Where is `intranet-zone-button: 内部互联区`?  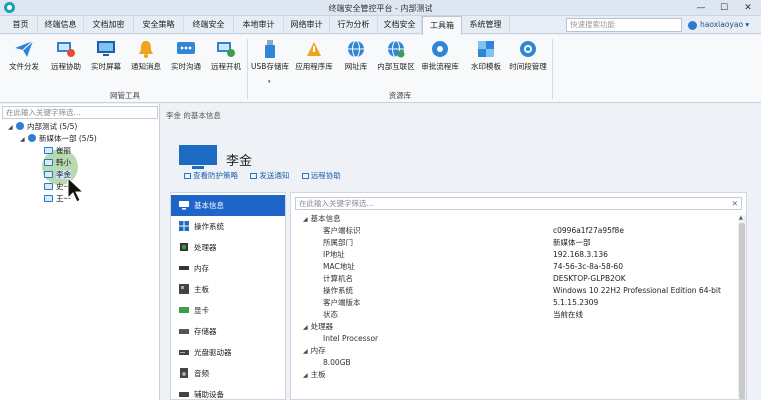
intranet-zone-button: 内部互联区 is located at coordinates (396, 62).